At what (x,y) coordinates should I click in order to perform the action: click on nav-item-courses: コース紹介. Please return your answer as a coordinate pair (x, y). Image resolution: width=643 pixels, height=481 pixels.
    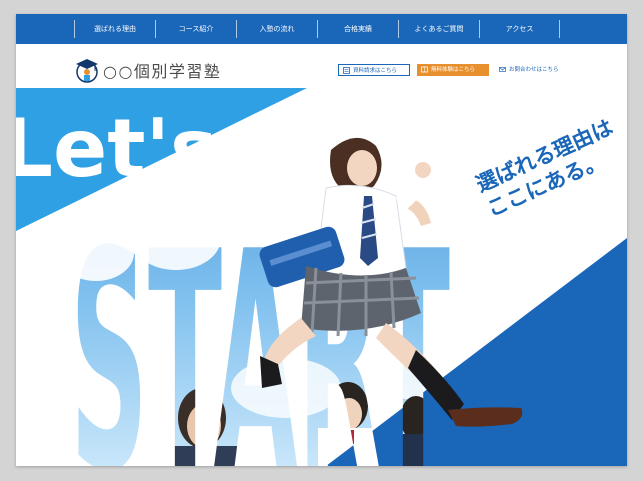
    Looking at the image, I should click on (195, 29).